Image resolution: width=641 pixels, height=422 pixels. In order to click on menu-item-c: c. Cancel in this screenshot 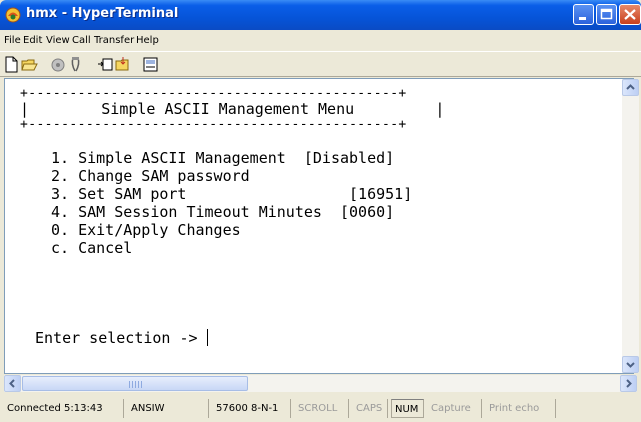, I will do `click(92, 248)`.